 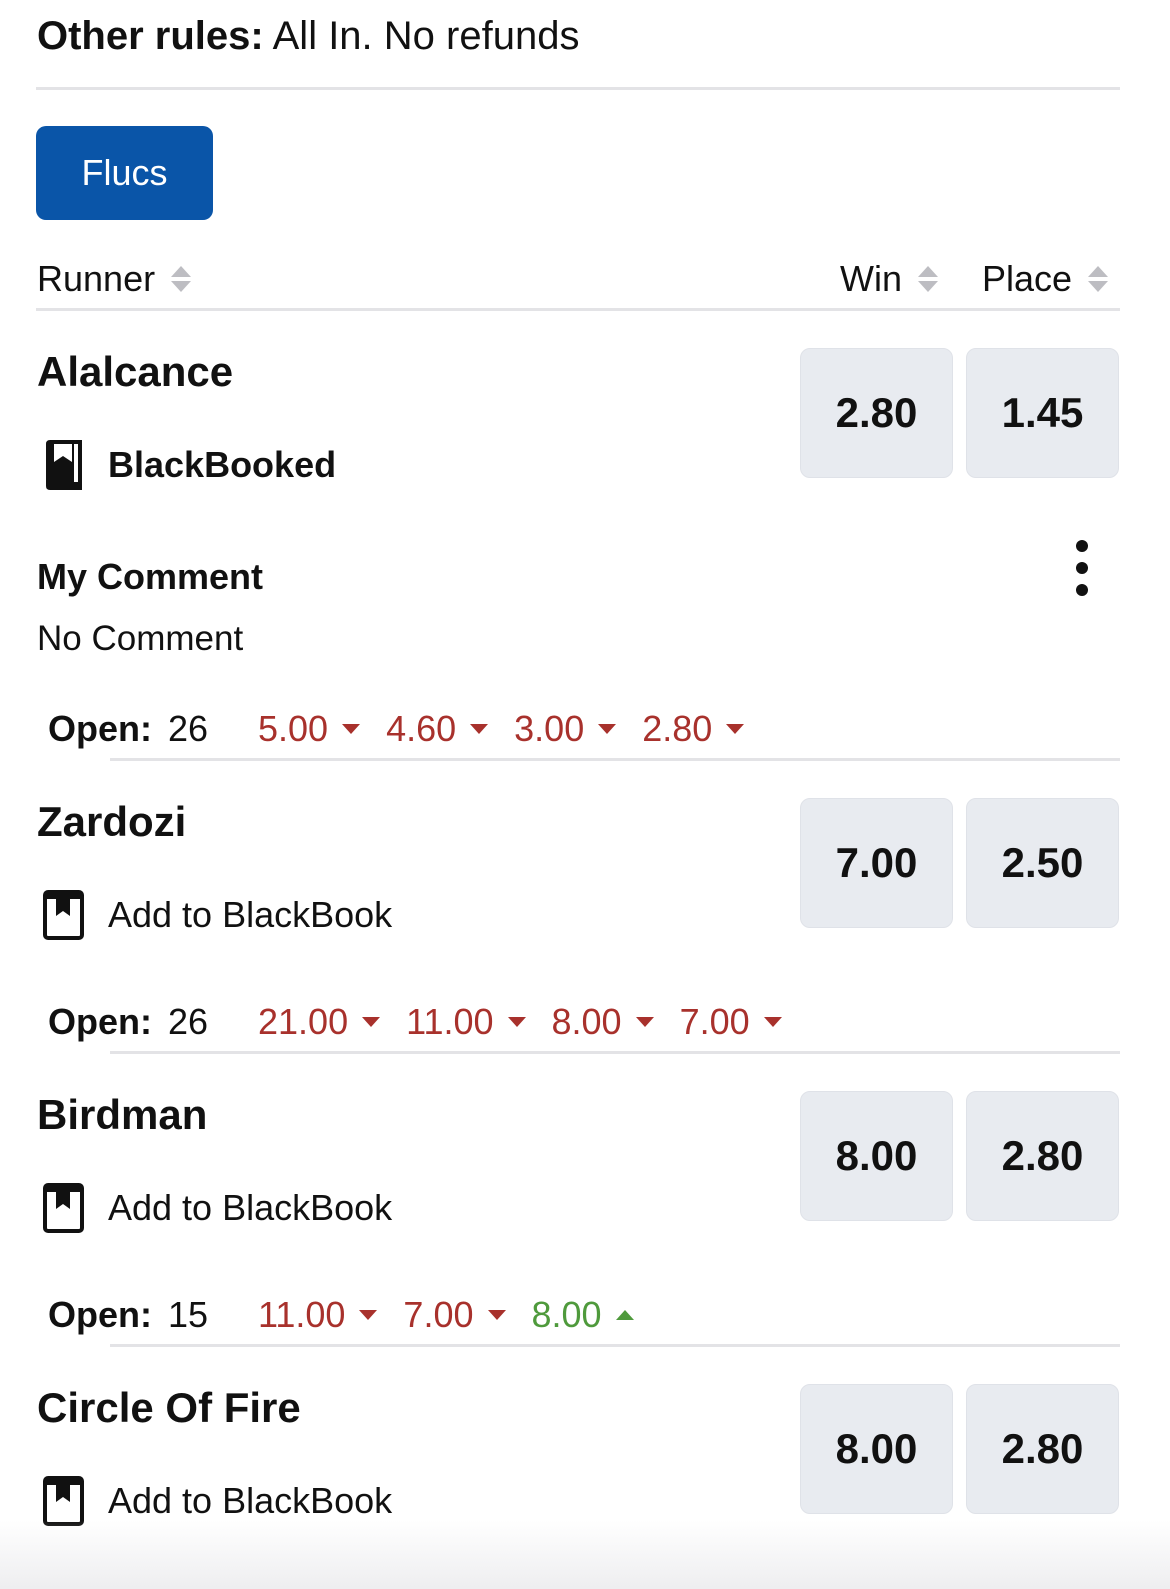 What do you see at coordinates (1082, 568) in the screenshot?
I see `more-vertical-icon` at bounding box center [1082, 568].